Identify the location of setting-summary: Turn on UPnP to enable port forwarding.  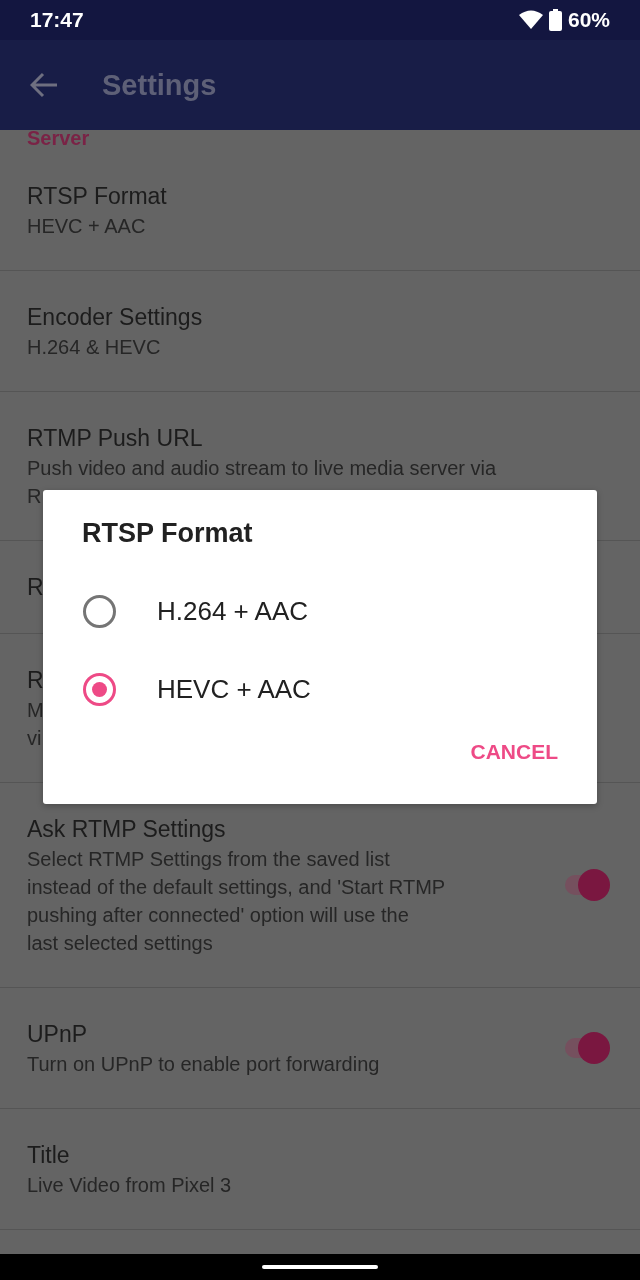
(203, 1064).